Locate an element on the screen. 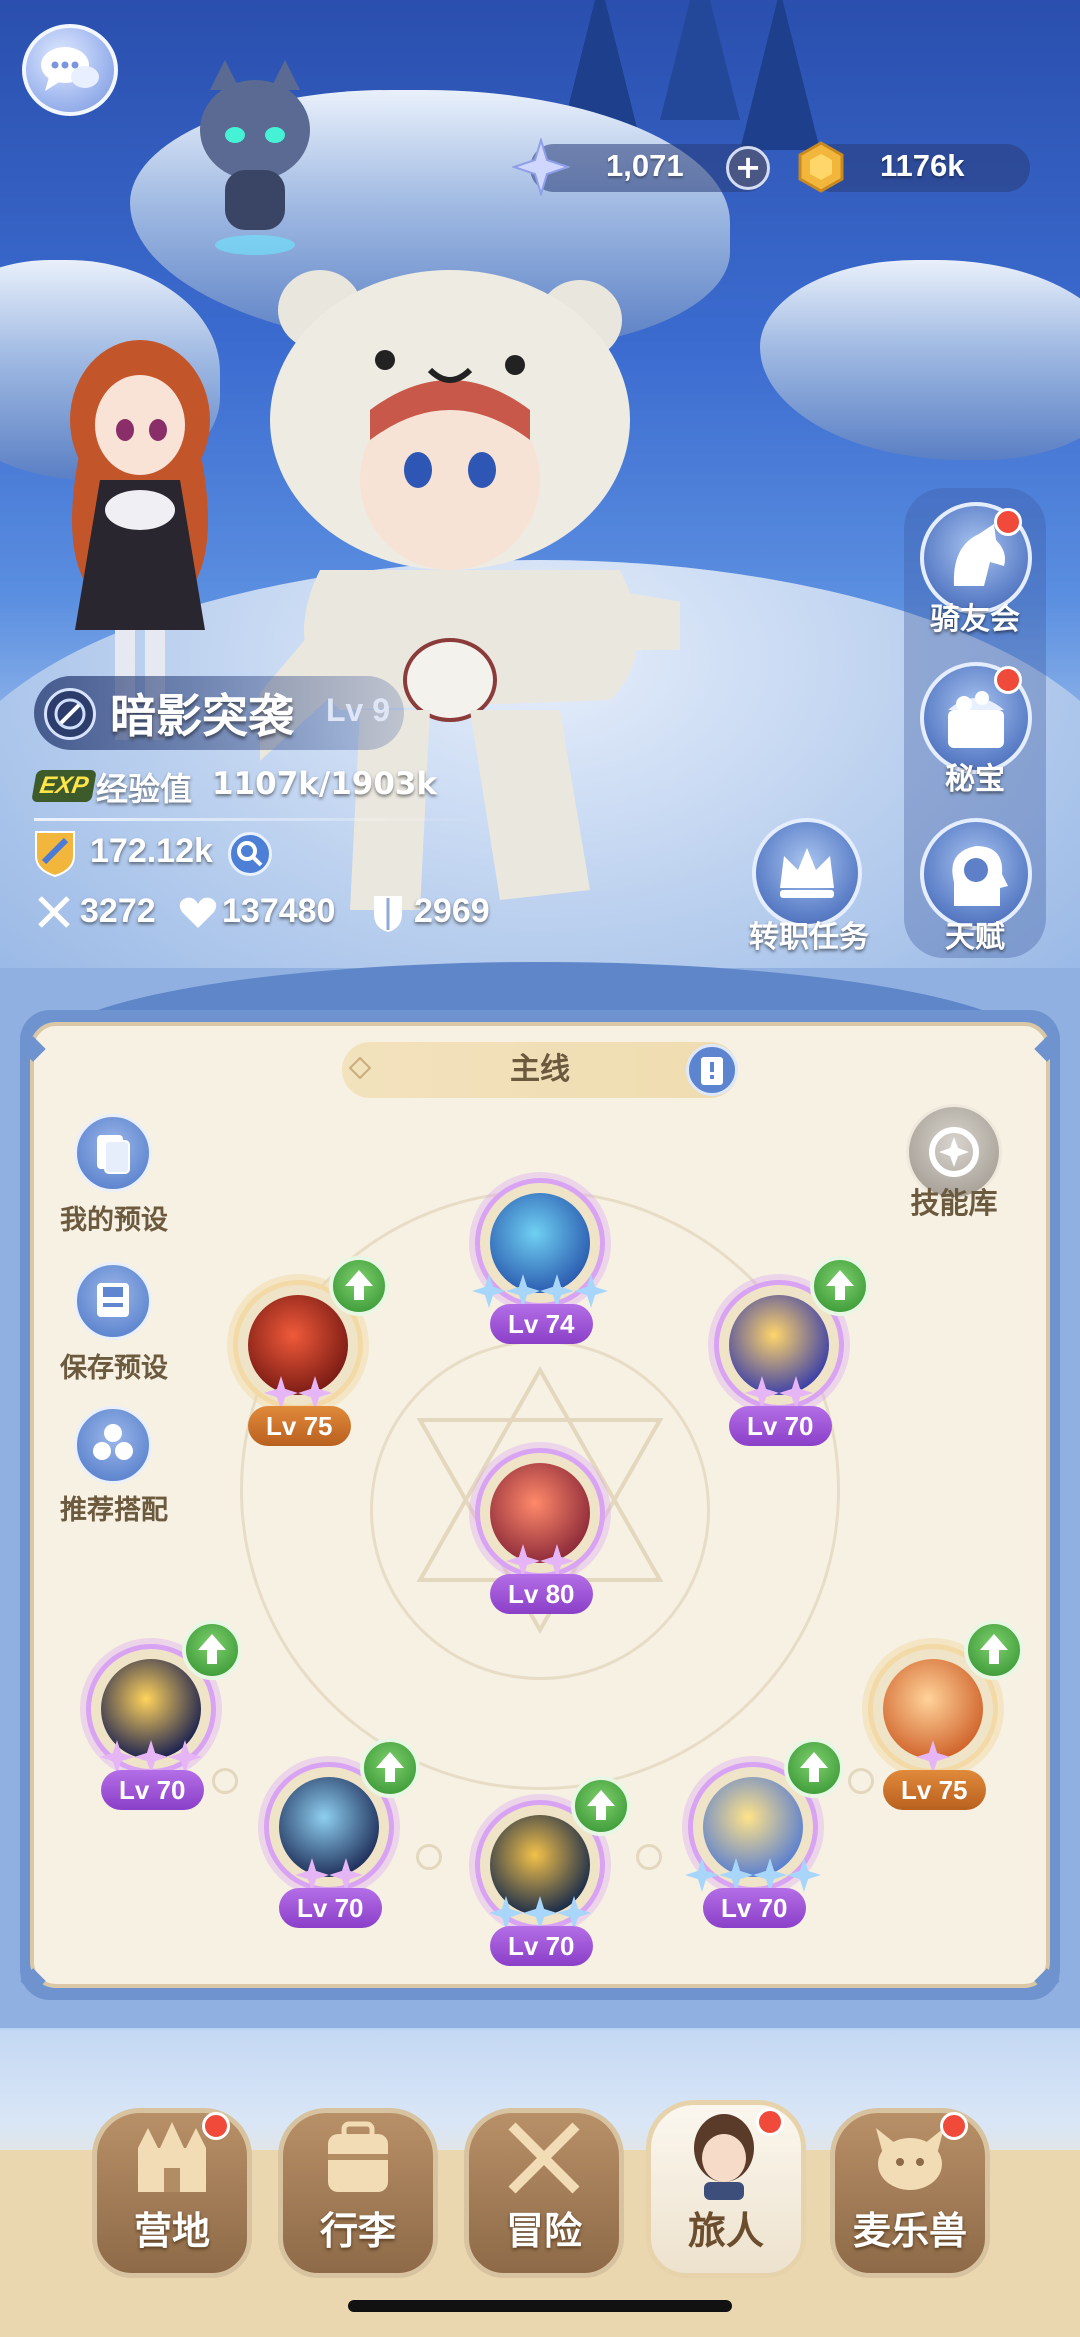  main-character-bear-costume is located at coordinates (470, 610).